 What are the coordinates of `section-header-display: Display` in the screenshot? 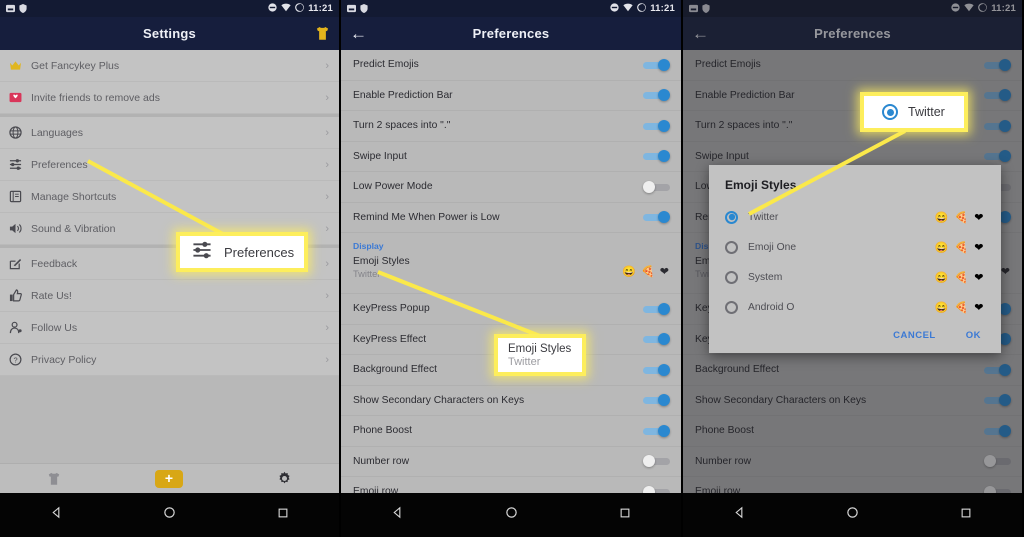 It's located at (511, 242).